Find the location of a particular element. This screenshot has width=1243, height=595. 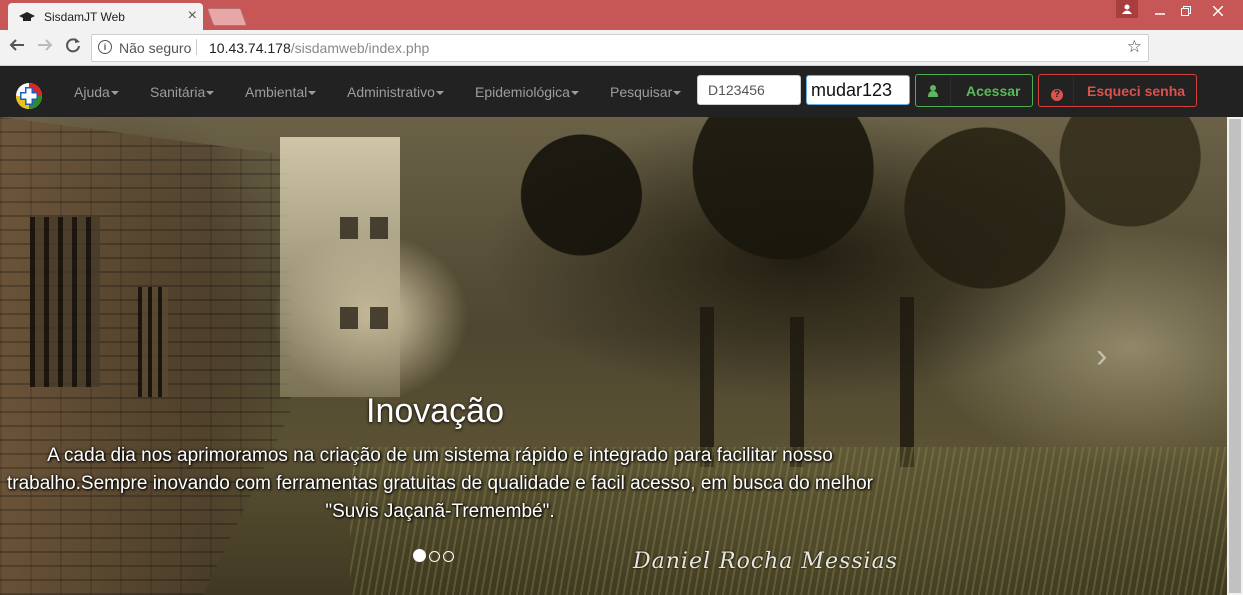

window-close-icon is located at coordinates (1218, 11).